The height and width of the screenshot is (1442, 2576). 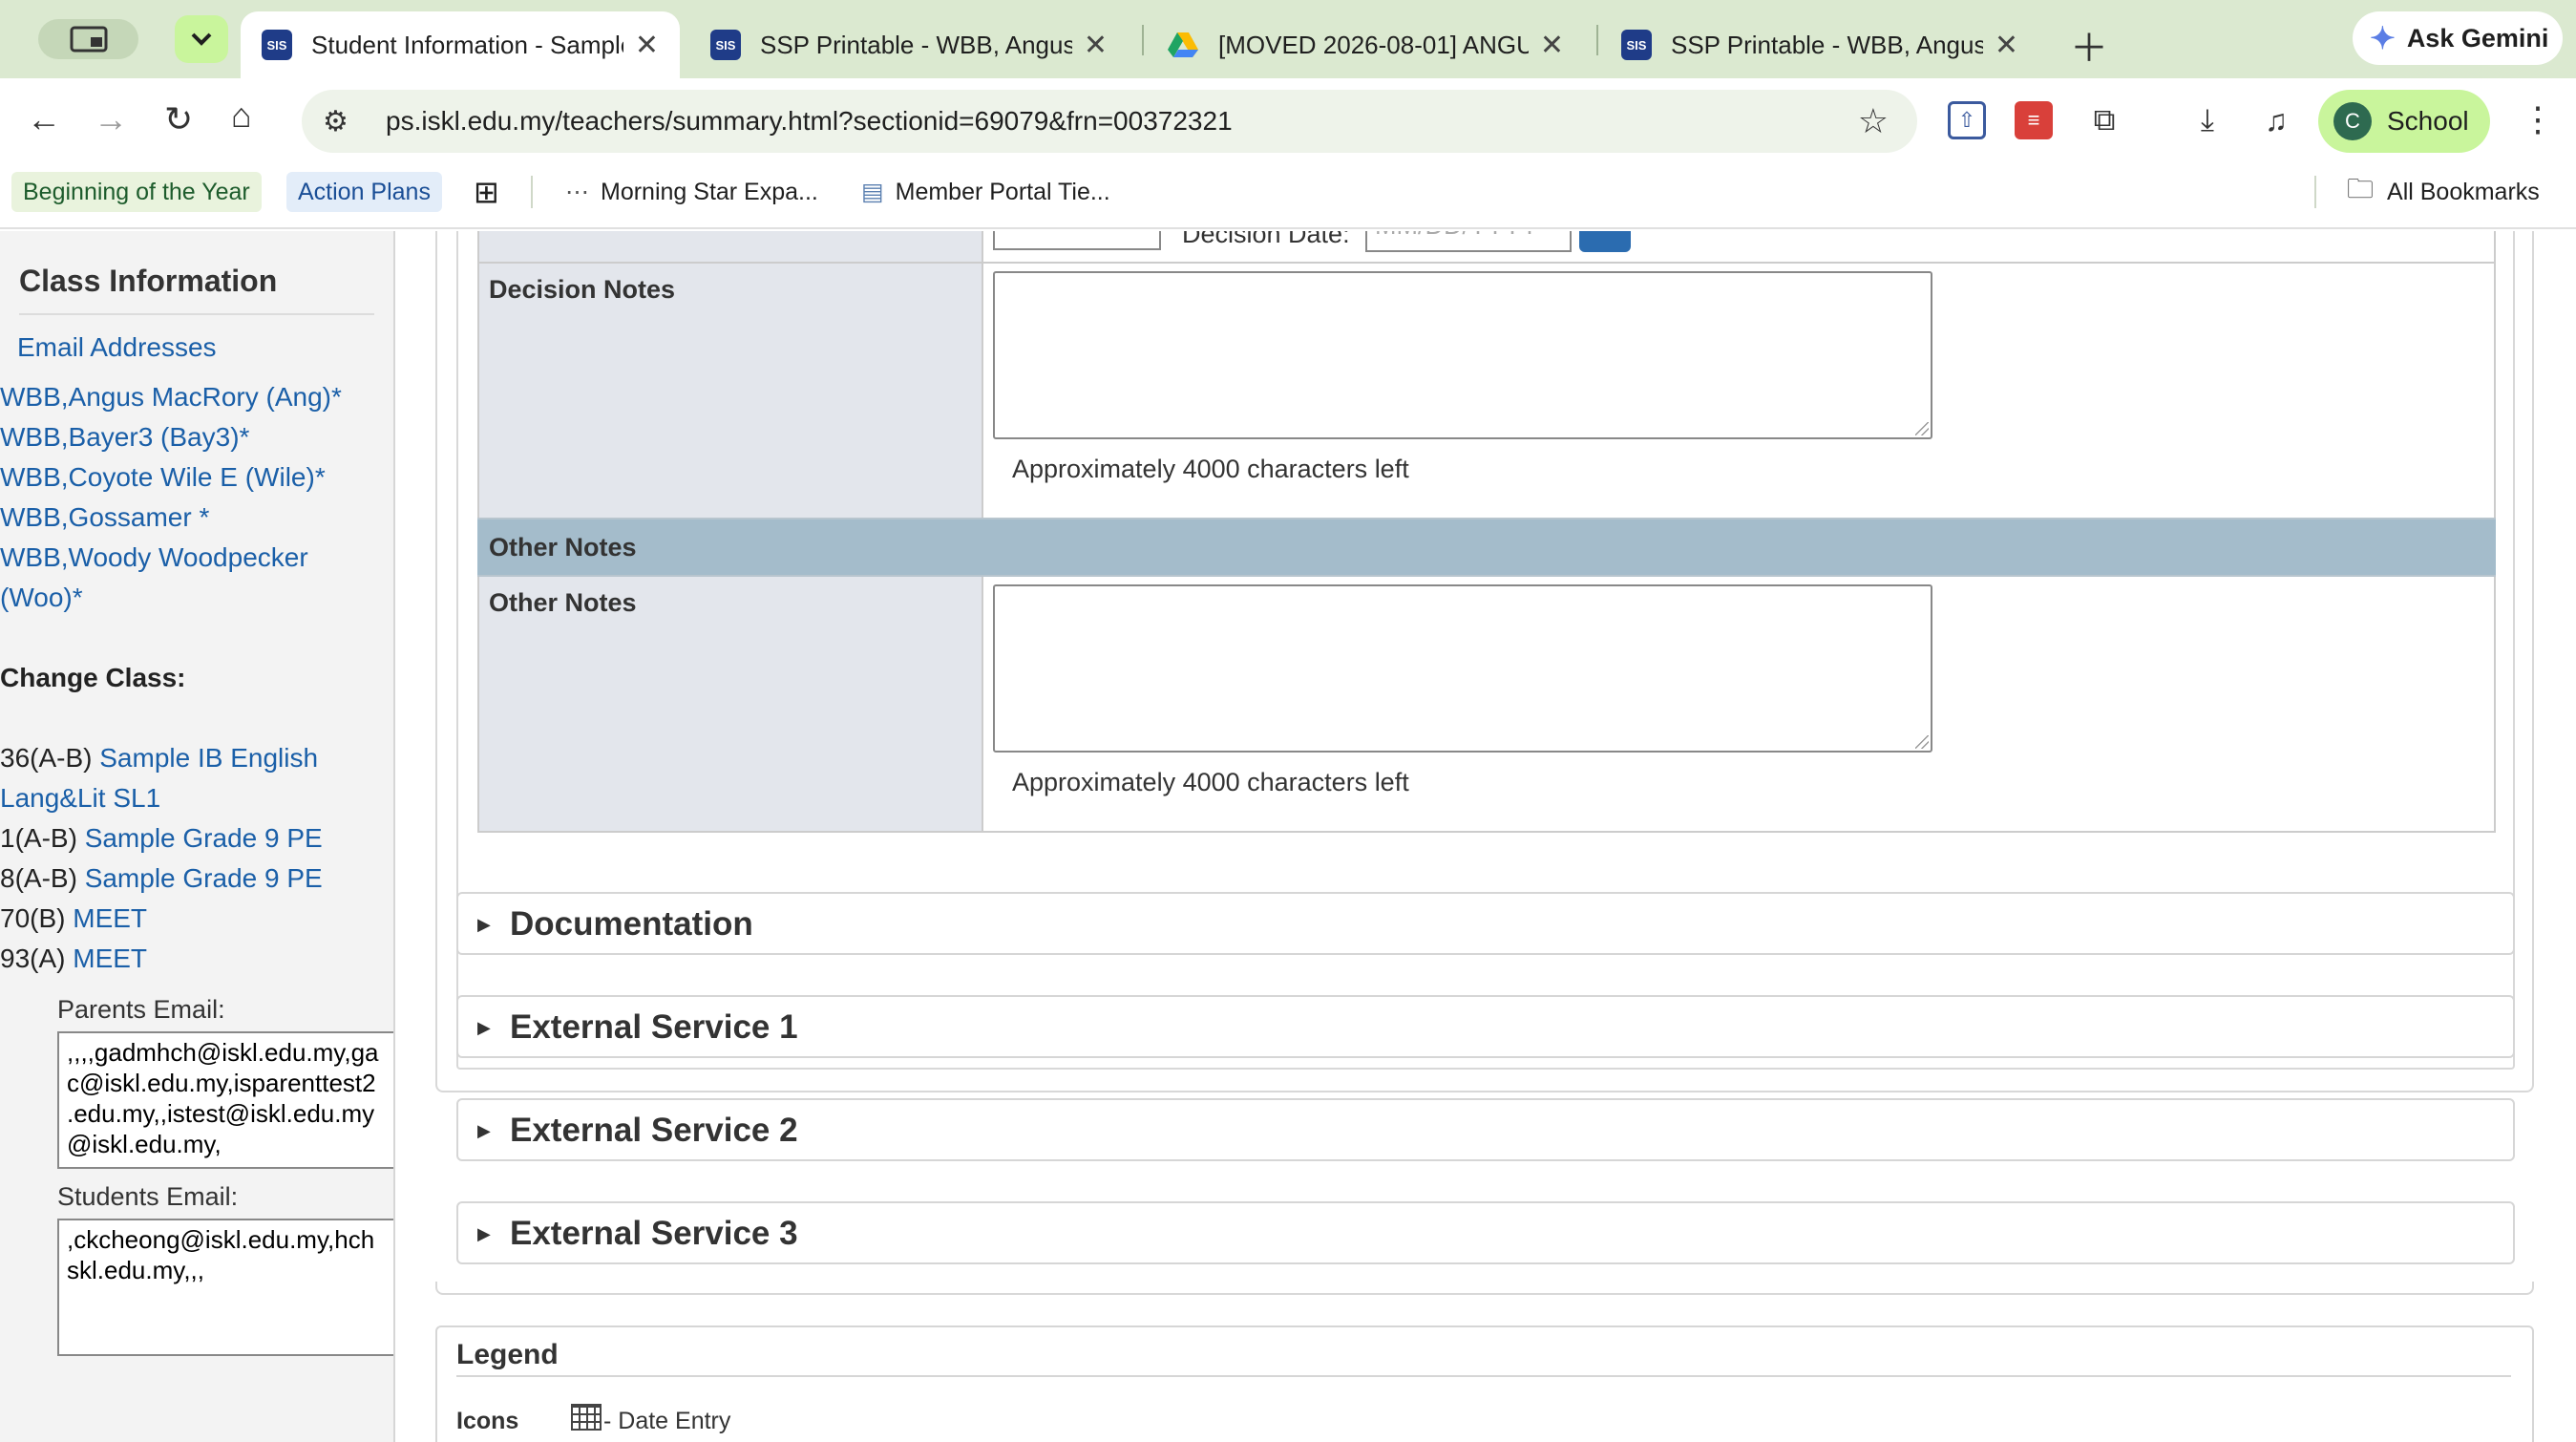 What do you see at coordinates (1210, 469) in the screenshot?
I see `decision-notes-char-count: Approximately 4000 characters left` at bounding box center [1210, 469].